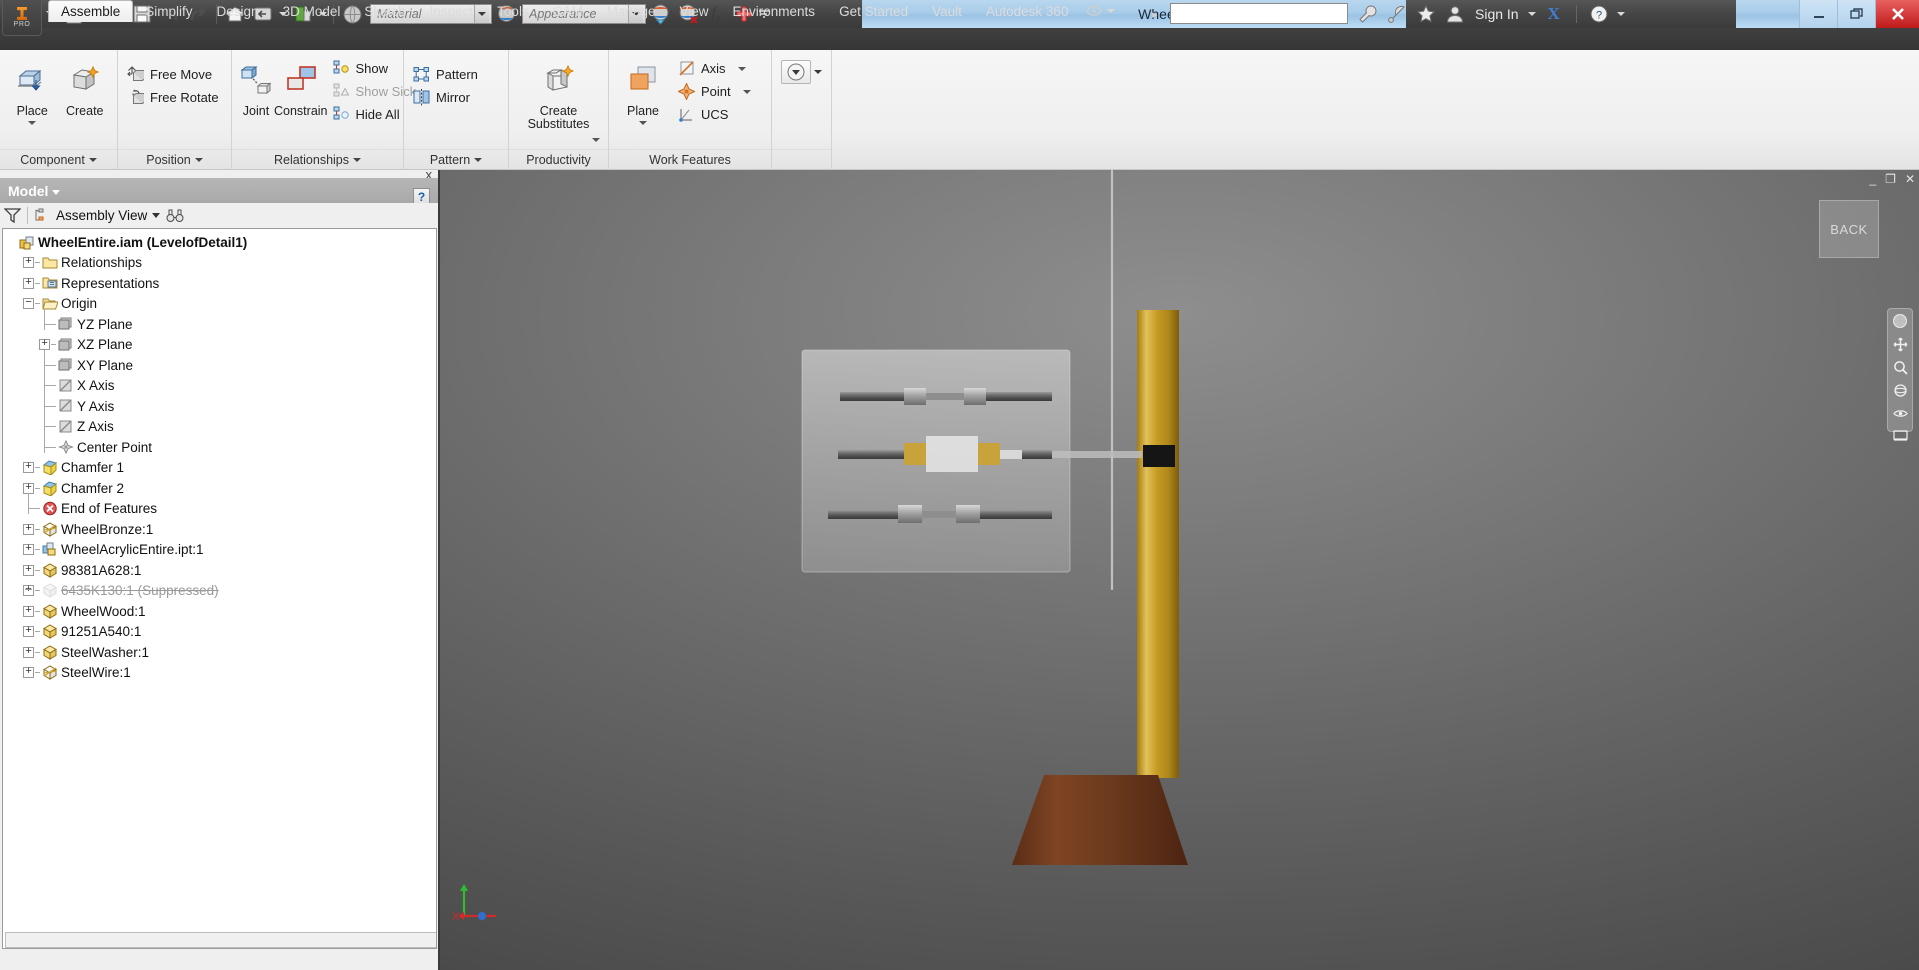  I want to click on tree-node: + SteelWire:1, so click(221, 673).